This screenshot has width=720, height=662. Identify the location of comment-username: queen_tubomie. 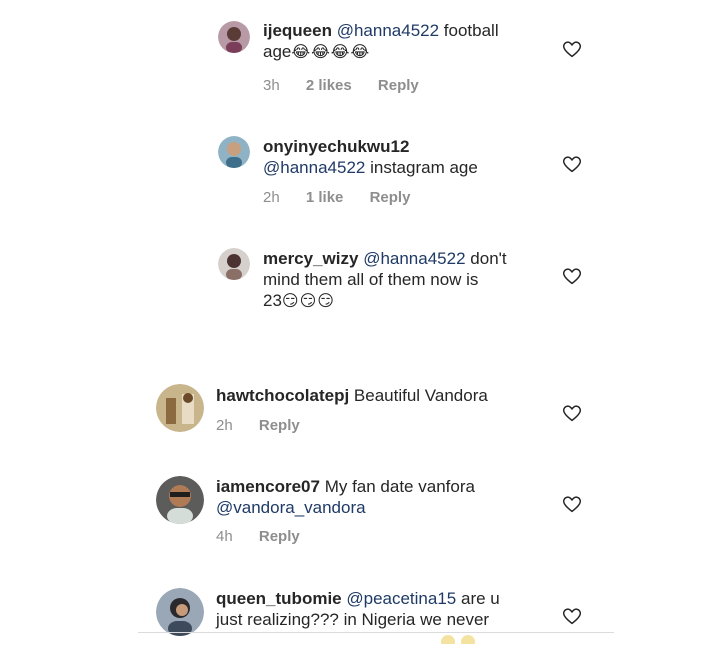
(279, 598).